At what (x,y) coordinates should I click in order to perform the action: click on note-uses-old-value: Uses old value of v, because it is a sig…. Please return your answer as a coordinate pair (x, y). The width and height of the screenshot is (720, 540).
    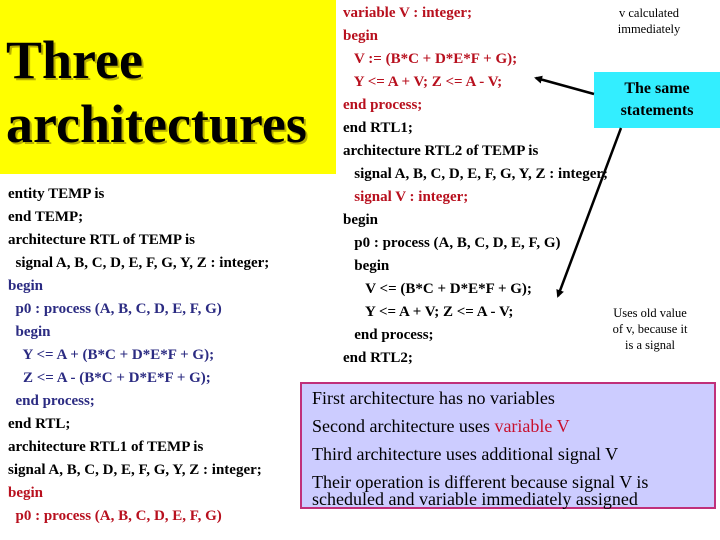
    Looking at the image, I should click on (650, 329).